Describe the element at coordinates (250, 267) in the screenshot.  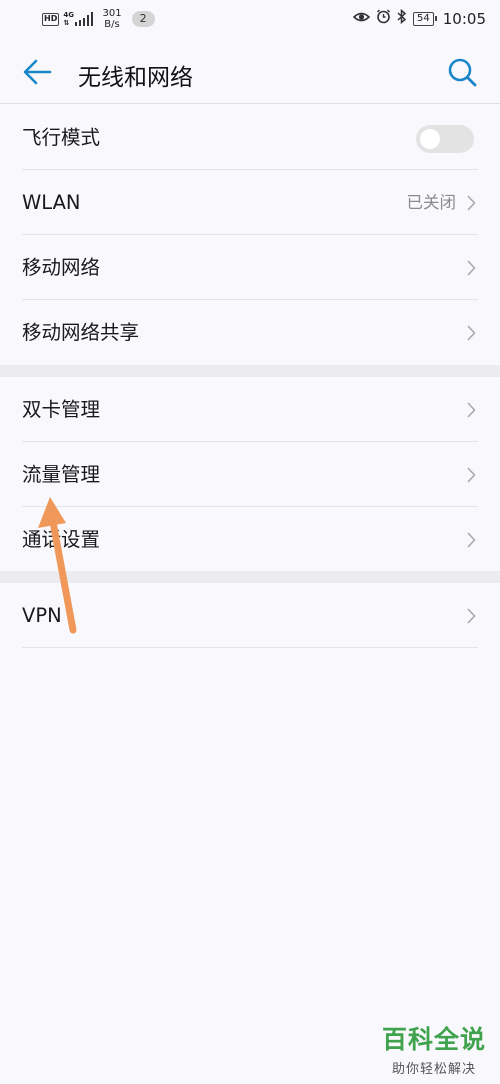
I see `mobile-network-row: 移动网络` at that location.